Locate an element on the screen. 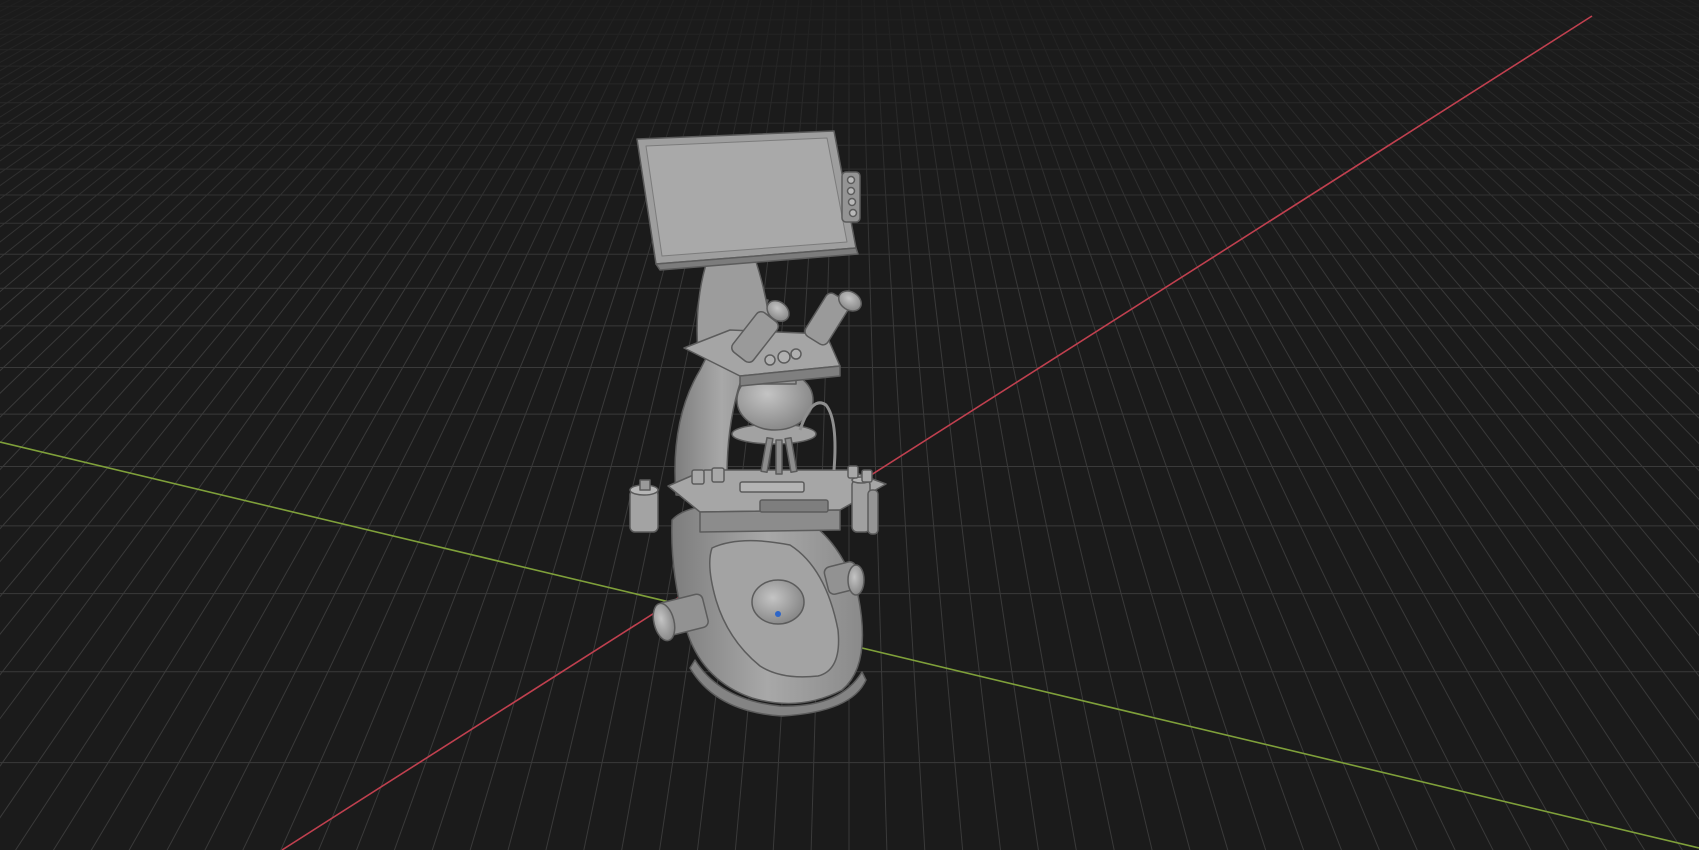 This screenshot has width=1699, height=850. display-monitor is located at coordinates (747, 200).